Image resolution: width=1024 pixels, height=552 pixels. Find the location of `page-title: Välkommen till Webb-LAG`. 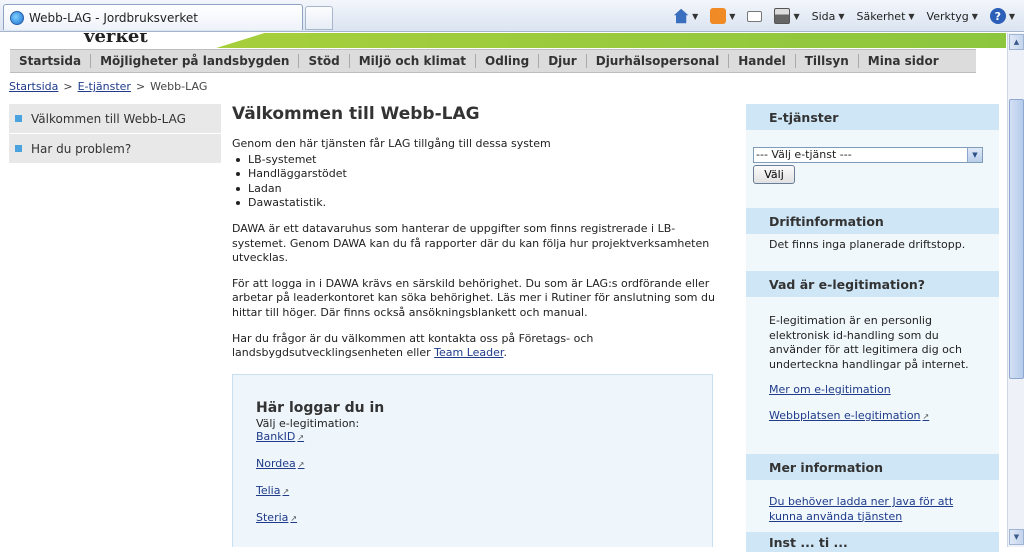

page-title: Välkommen till Webb-LAG is located at coordinates (356, 114).